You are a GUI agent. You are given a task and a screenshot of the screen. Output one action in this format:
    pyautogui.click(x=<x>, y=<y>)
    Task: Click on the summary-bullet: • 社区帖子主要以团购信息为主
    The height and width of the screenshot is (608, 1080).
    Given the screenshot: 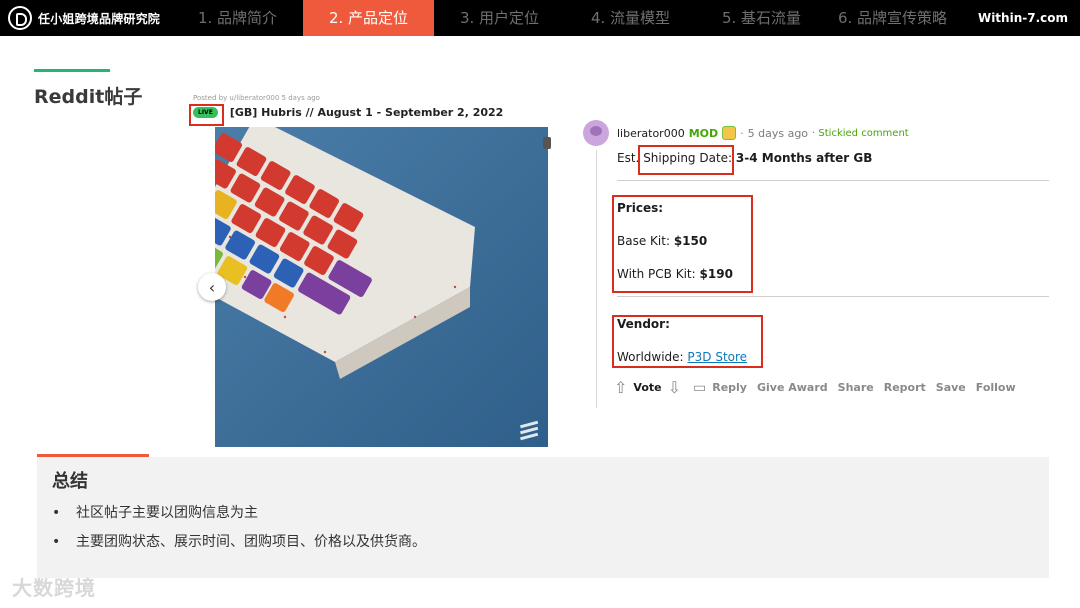 What is the action you would take?
    pyautogui.click(x=155, y=512)
    